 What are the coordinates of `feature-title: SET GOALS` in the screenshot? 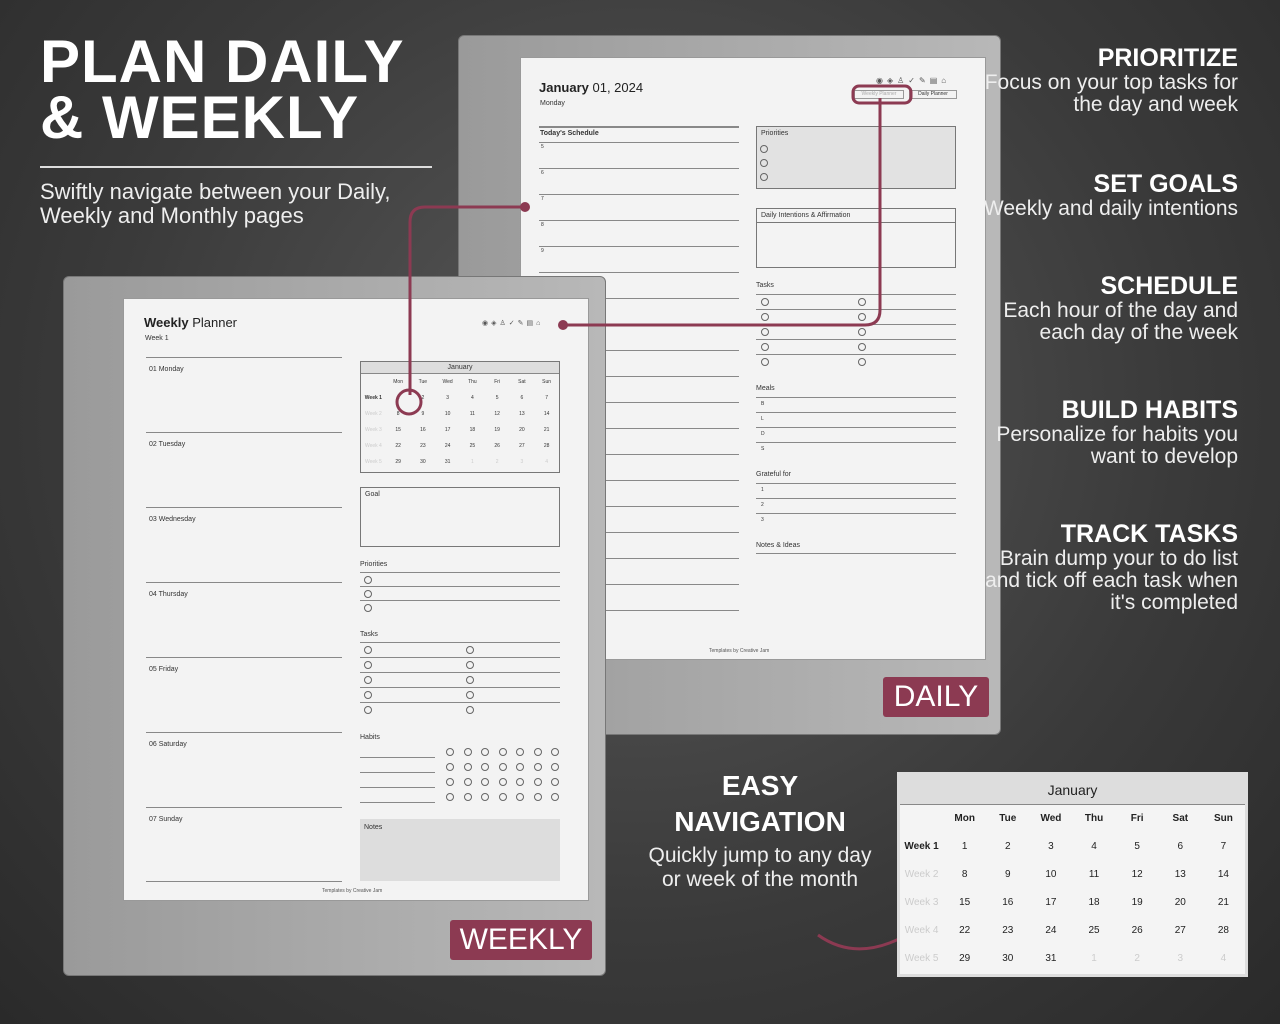 It's located at (1165, 184).